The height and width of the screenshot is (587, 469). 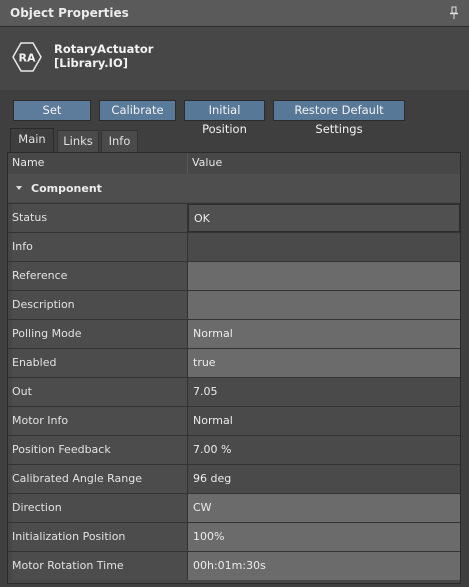 What do you see at coordinates (454, 13) in the screenshot?
I see `pin-icon` at bounding box center [454, 13].